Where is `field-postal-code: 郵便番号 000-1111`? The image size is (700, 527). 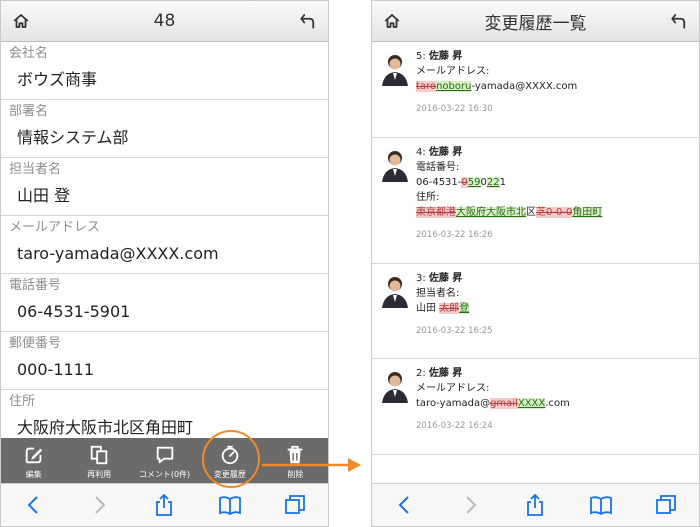 field-postal-code: 郵便番号 000-1111 is located at coordinates (164, 361).